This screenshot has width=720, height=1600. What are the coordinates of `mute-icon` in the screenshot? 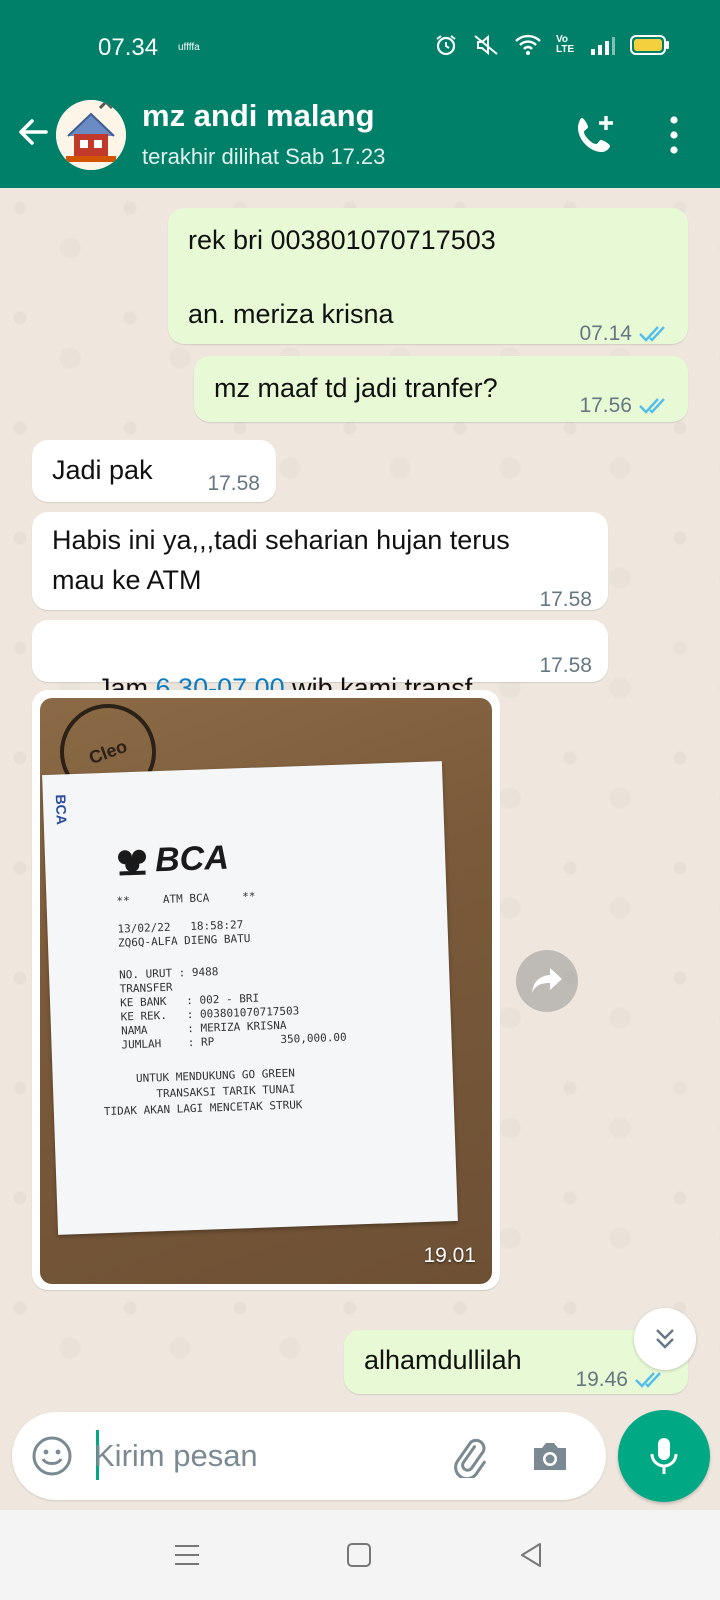 It's located at (486, 45).